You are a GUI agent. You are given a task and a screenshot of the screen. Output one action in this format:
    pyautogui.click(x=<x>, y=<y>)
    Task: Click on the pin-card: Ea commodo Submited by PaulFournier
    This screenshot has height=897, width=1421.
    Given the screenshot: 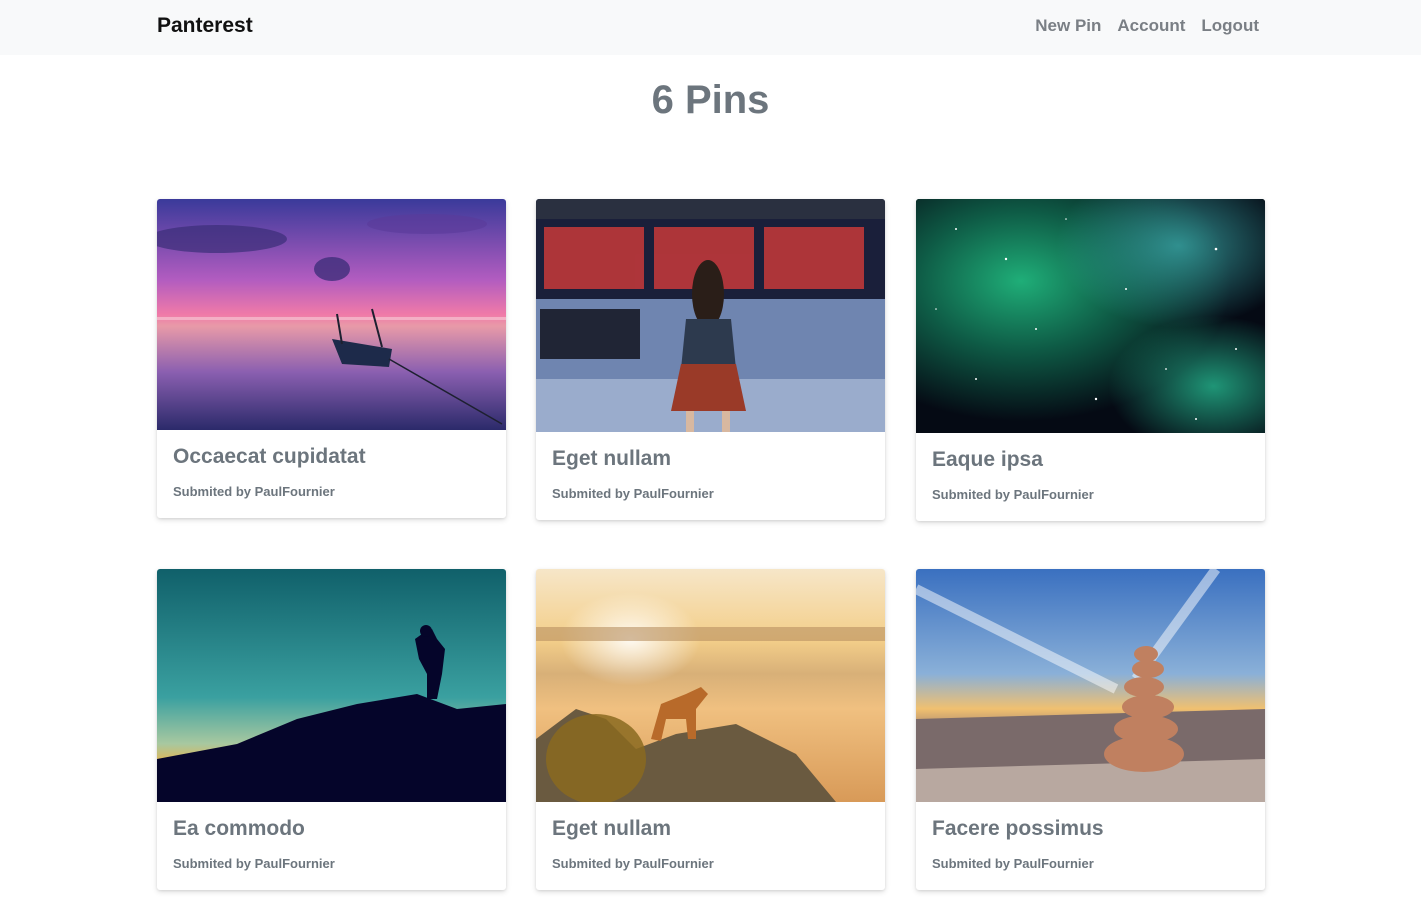 What is the action you would take?
    pyautogui.click(x=331, y=729)
    